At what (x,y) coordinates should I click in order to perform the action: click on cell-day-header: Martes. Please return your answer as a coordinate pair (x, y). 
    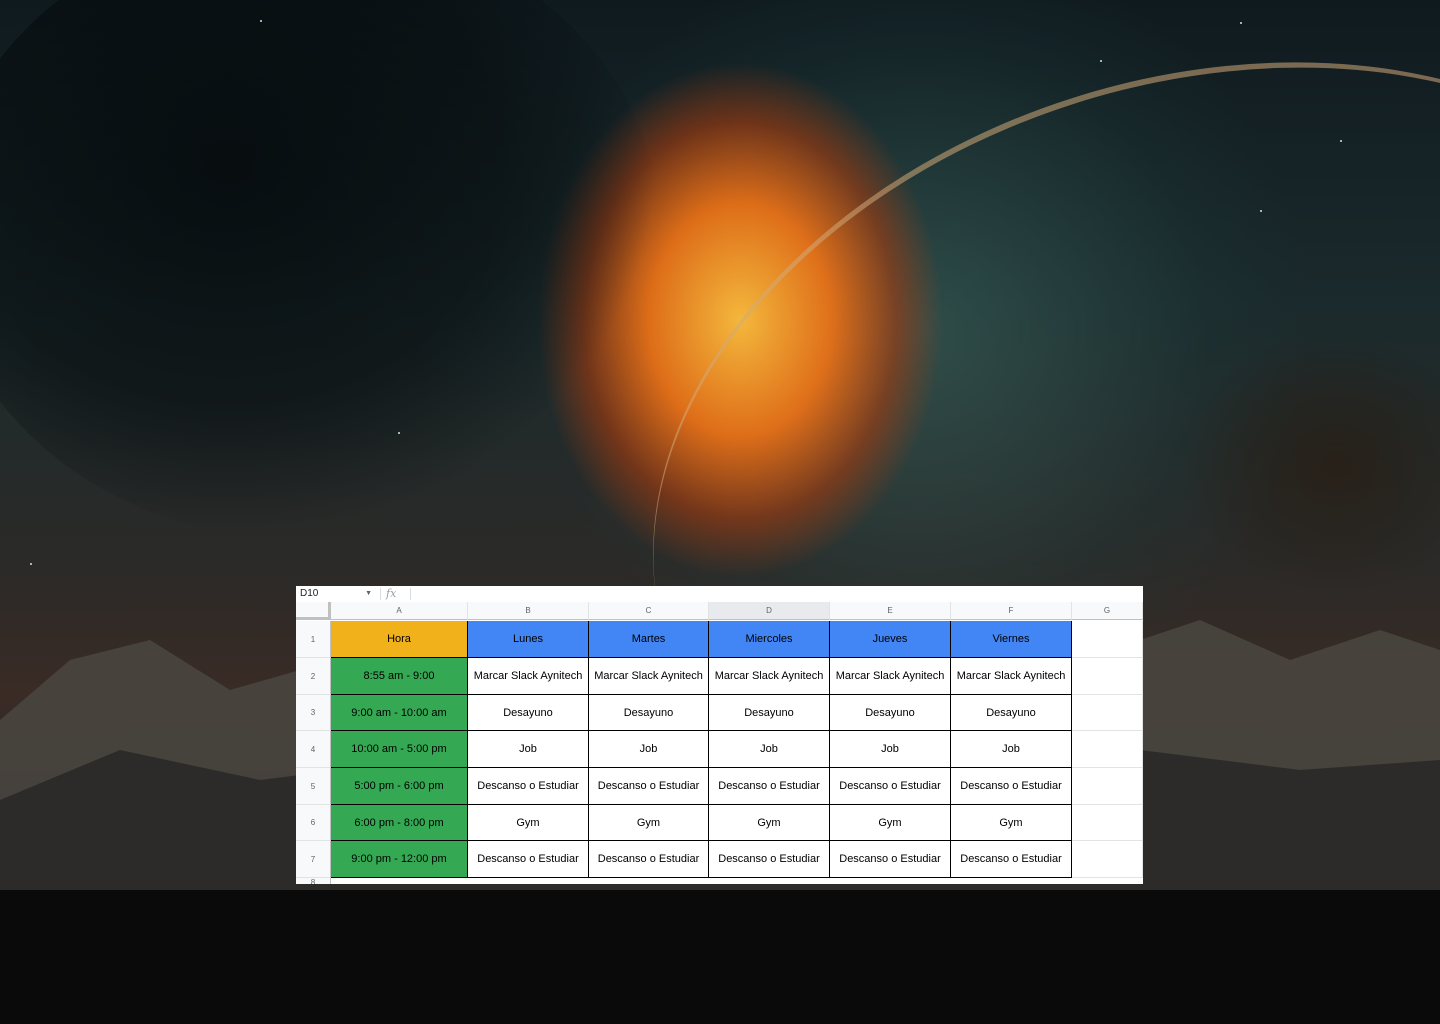
    Looking at the image, I should click on (649, 639).